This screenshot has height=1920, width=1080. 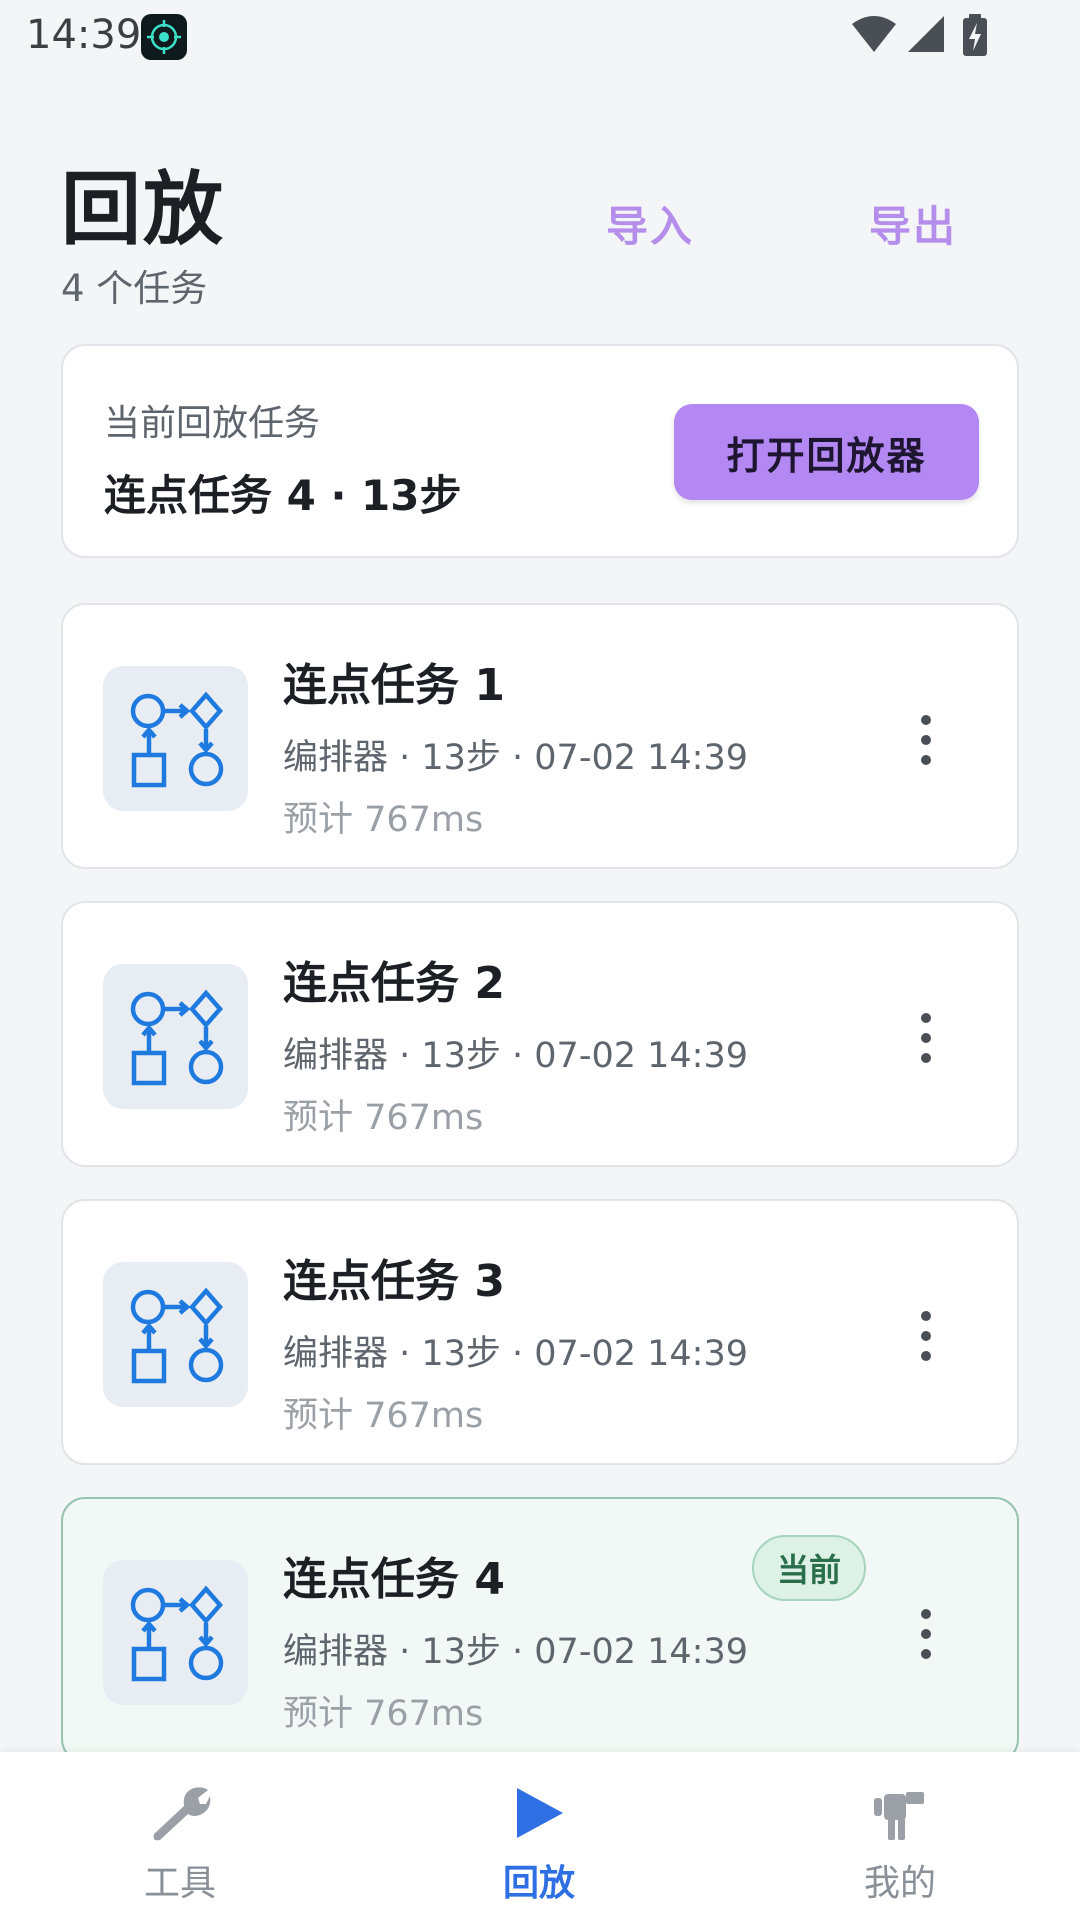 What do you see at coordinates (874, 34) in the screenshot?
I see `wifi-icon` at bounding box center [874, 34].